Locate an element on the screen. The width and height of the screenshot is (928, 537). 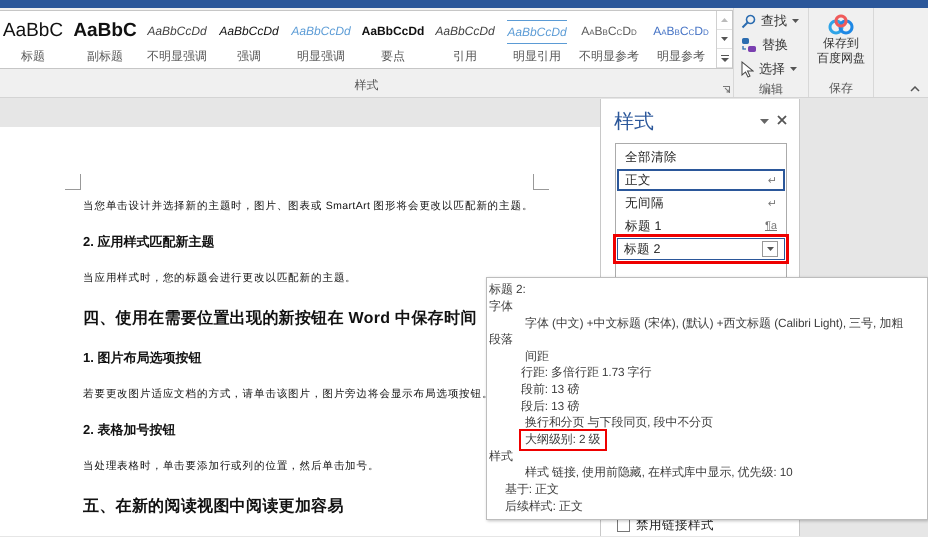
tooltip-line: 换行和分页 与下段同页, 段中不分页 is located at coordinates (619, 423).